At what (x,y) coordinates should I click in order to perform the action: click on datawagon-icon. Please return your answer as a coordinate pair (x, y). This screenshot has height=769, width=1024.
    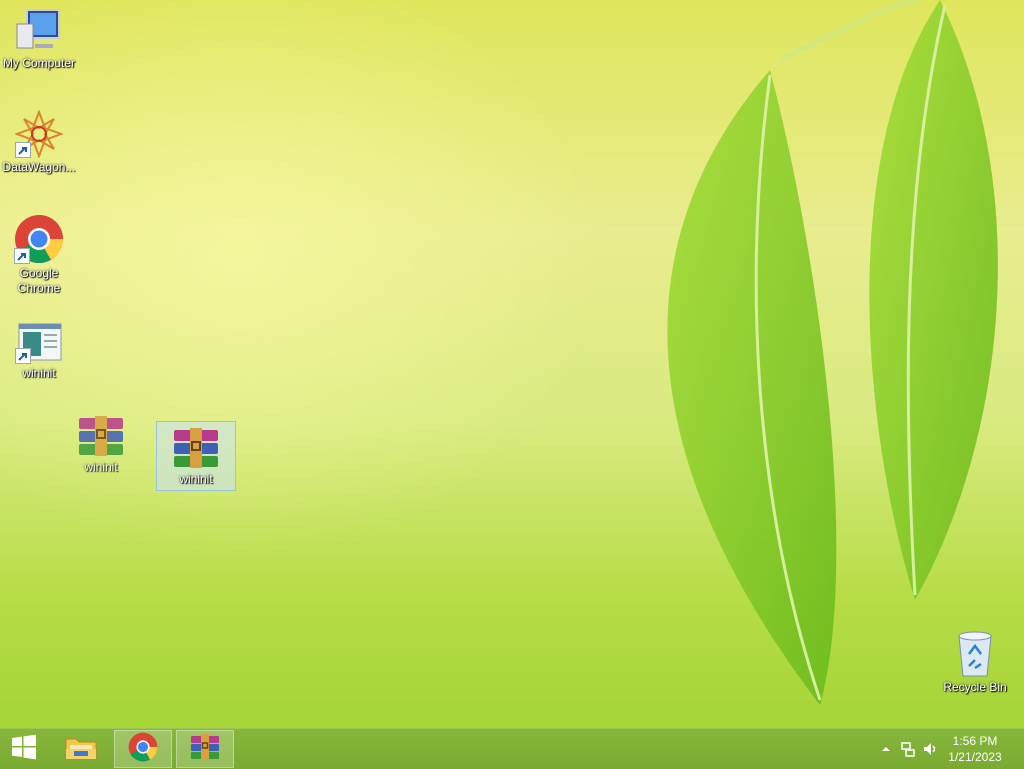
    Looking at the image, I should click on (39, 134).